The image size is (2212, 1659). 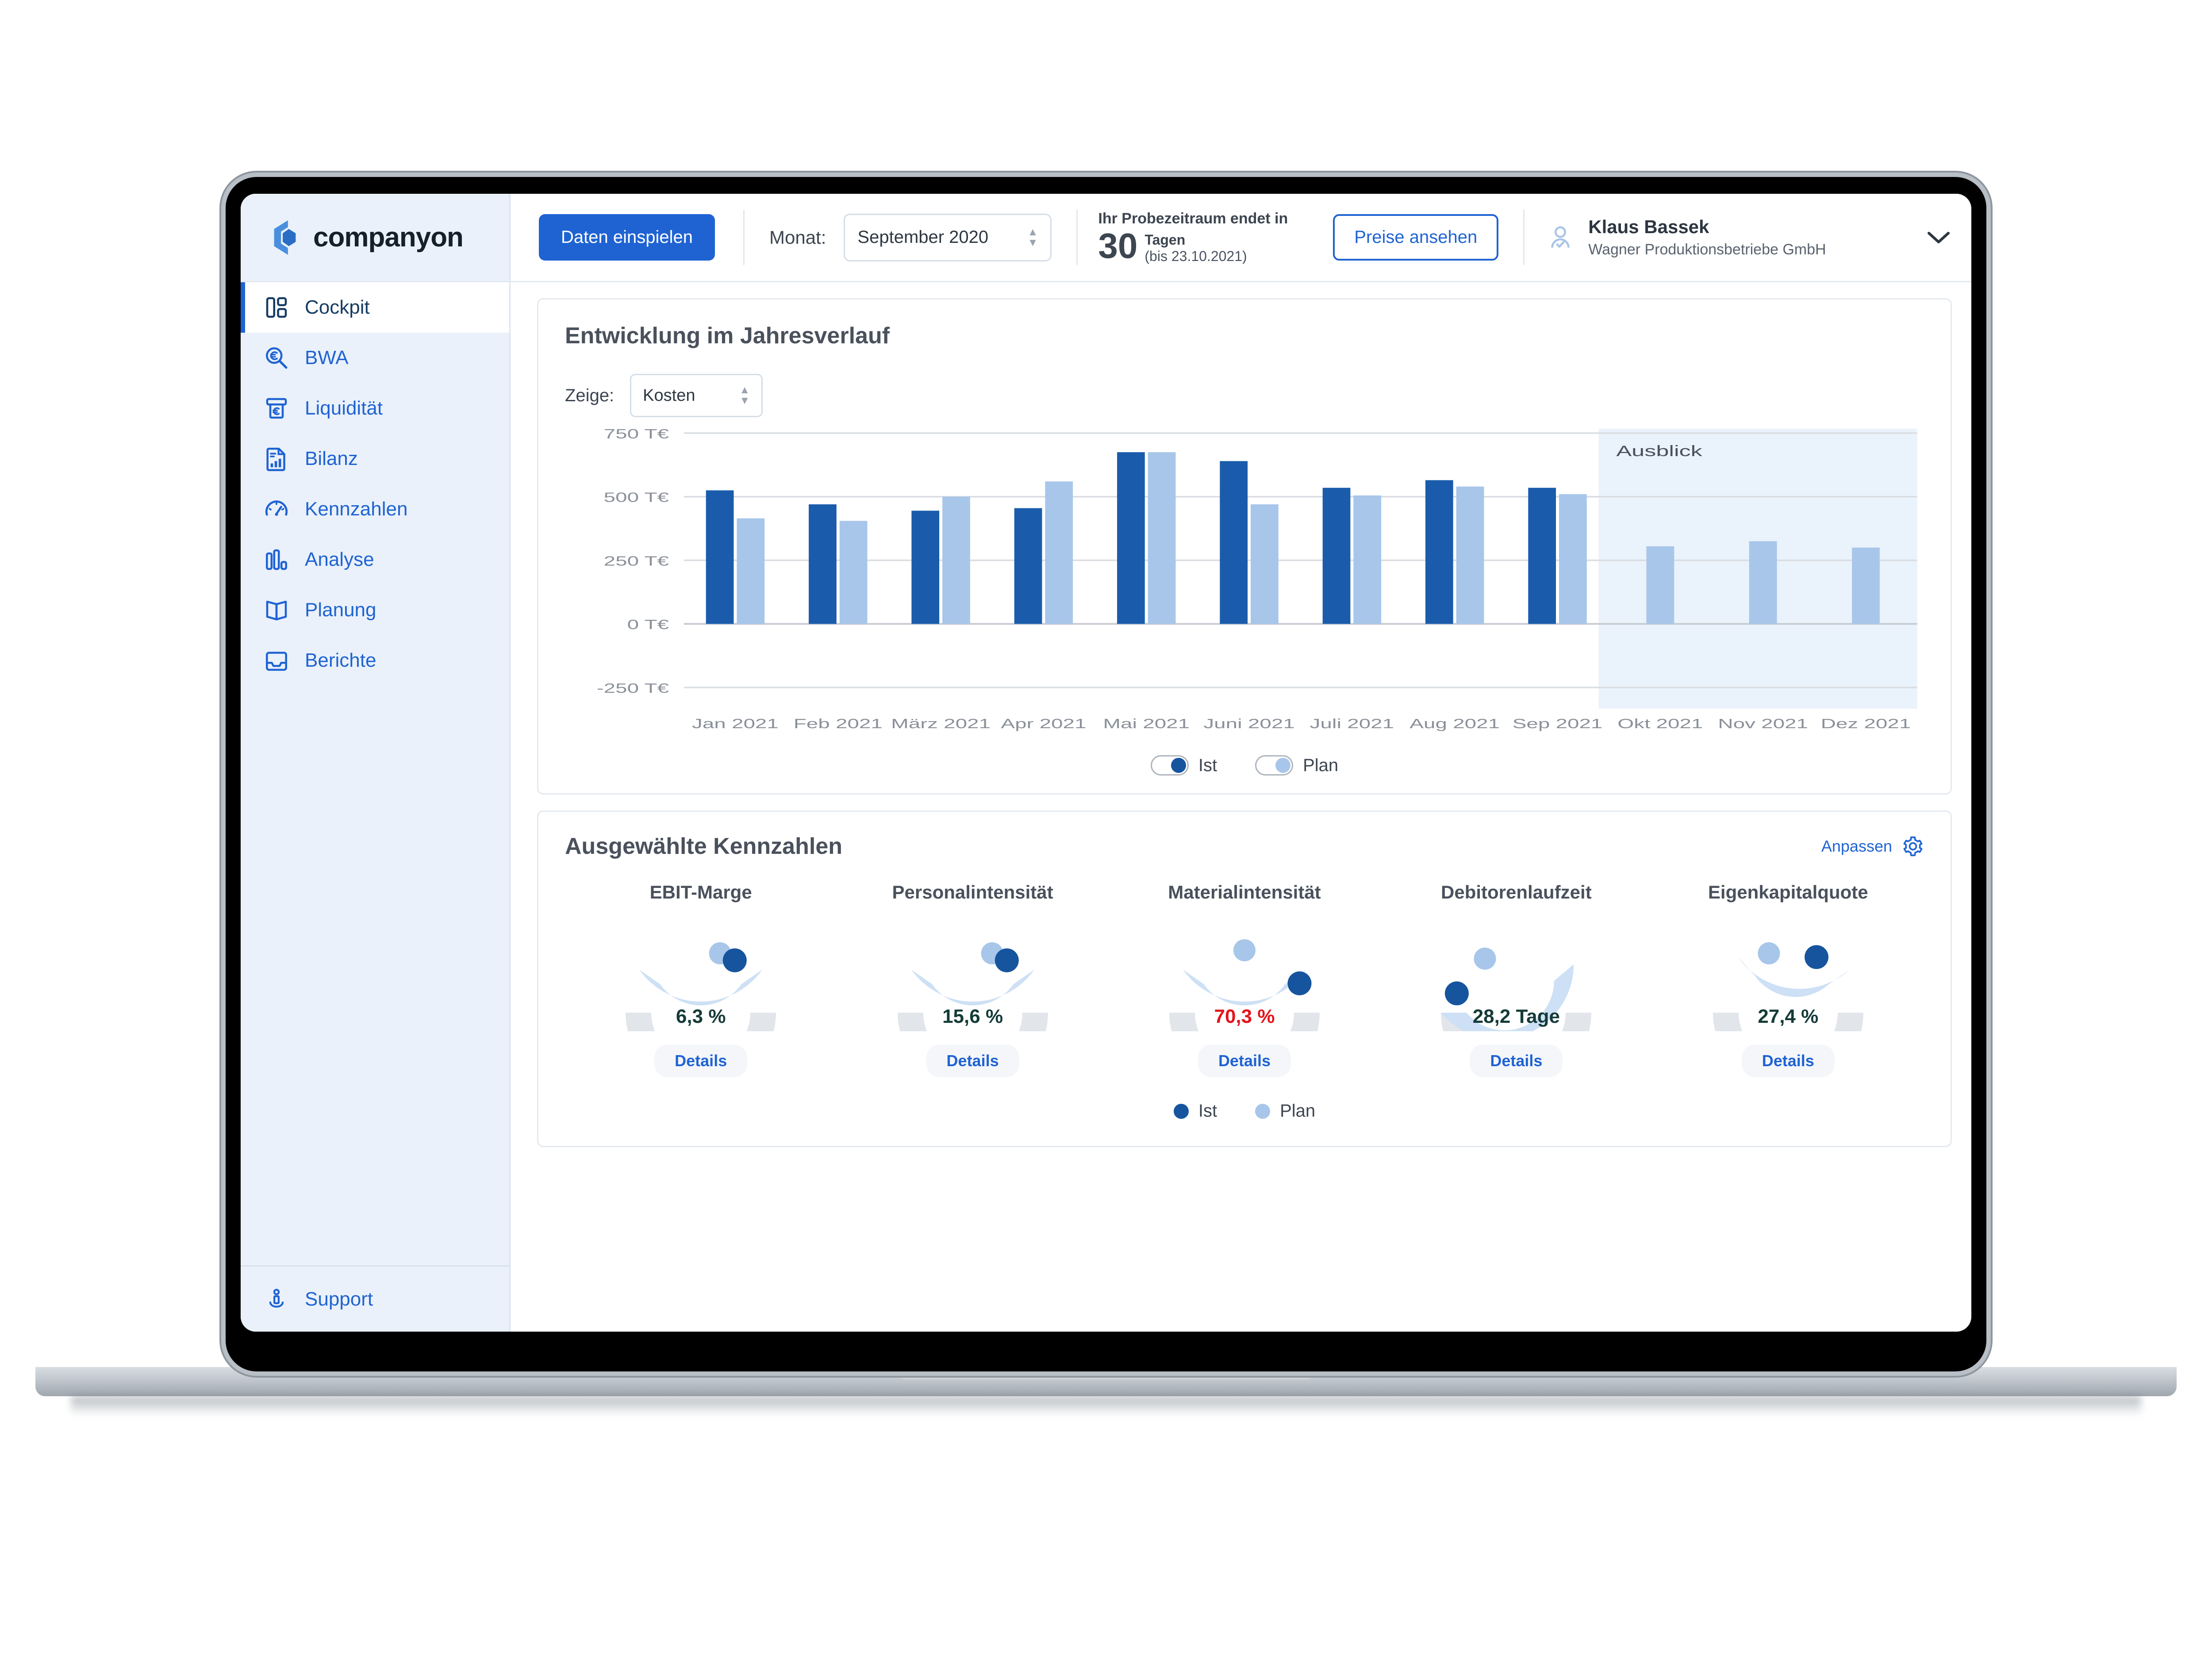 What do you see at coordinates (1660, 724) in the screenshot?
I see `svg-text: Okt 2021` at bounding box center [1660, 724].